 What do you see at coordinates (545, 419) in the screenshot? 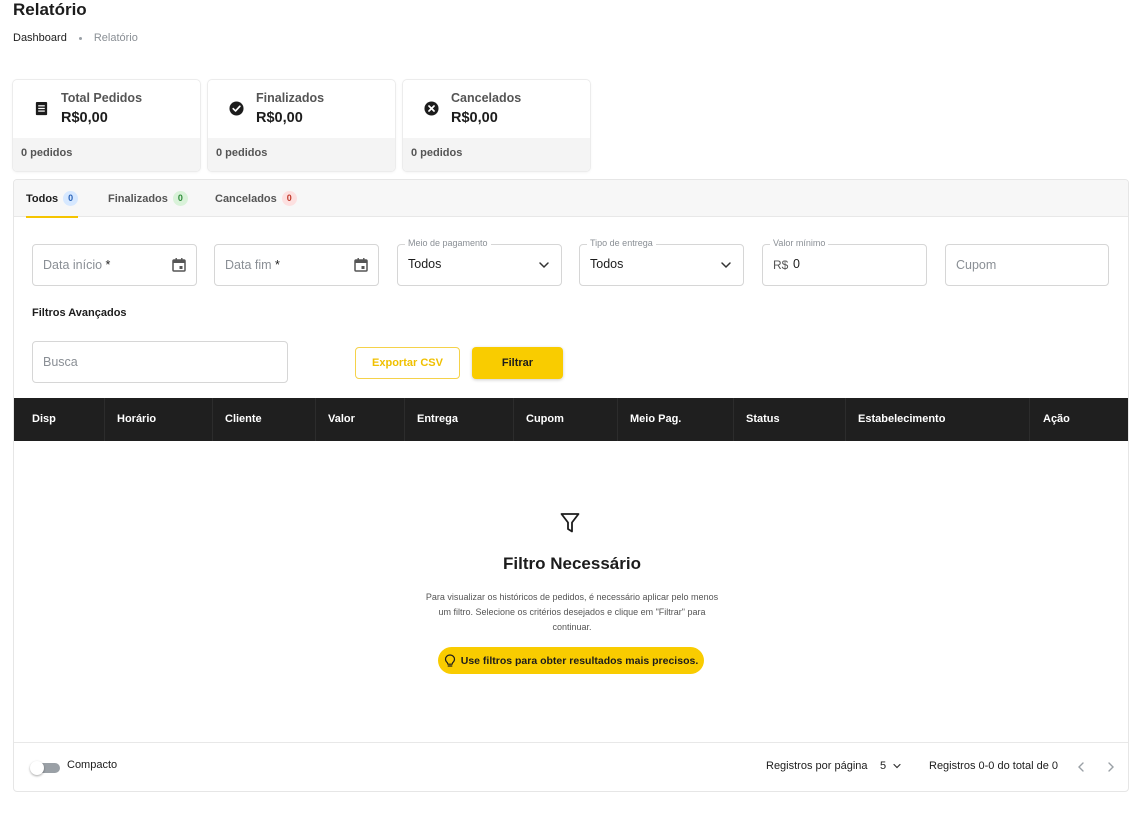
I see `column-header-cupom: Cupom` at bounding box center [545, 419].